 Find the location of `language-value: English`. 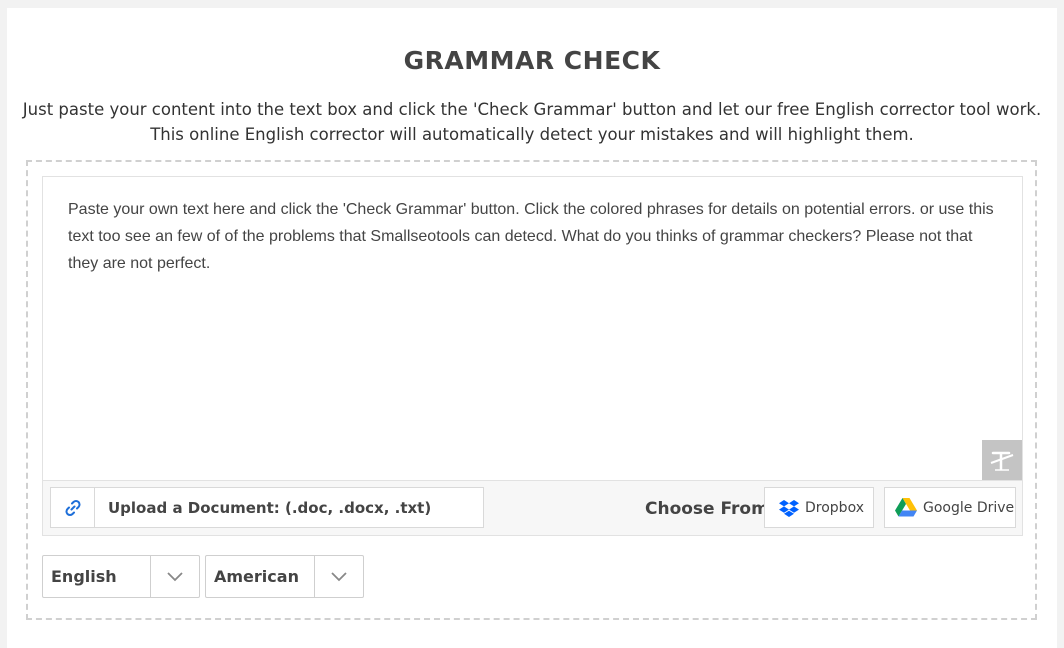

language-value: English is located at coordinates (84, 576).